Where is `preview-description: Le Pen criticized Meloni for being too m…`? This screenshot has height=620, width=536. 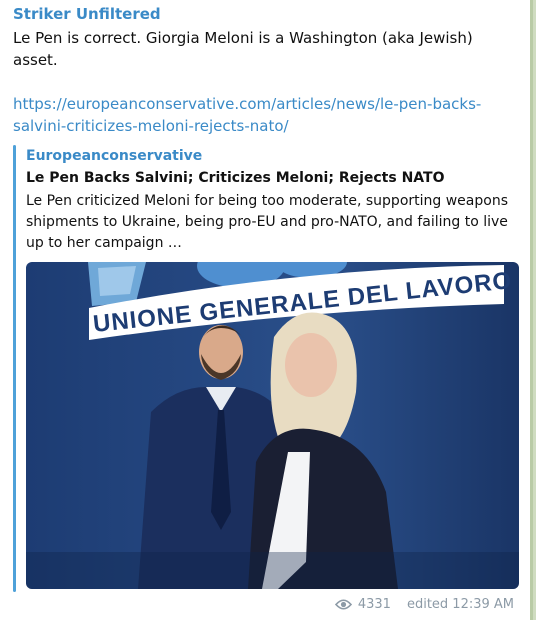
preview-description: Le Pen criticized Meloni for being too m… is located at coordinates (267, 222).